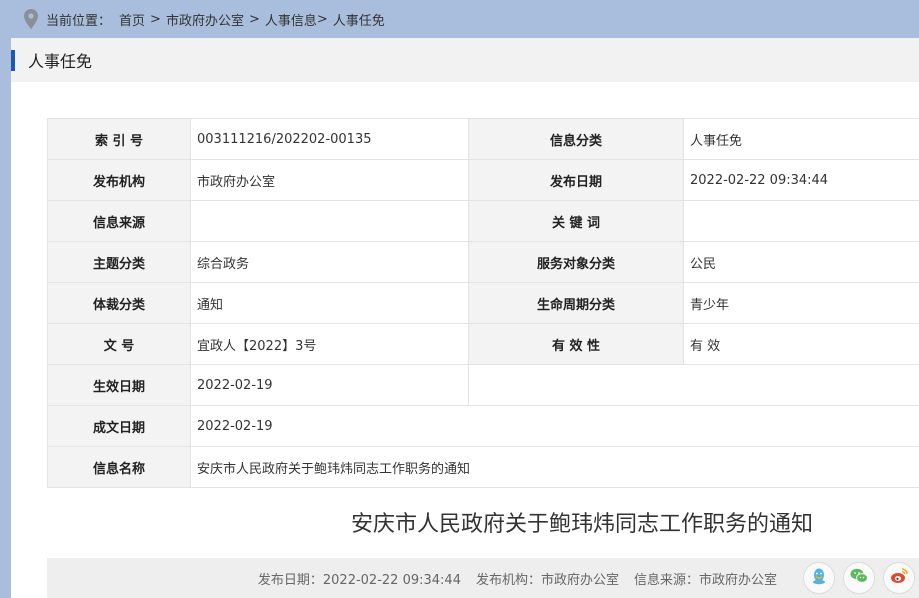  What do you see at coordinates (329, 221) in the screenshot?
I see `value-info-source` at bounding box center [329, 221].